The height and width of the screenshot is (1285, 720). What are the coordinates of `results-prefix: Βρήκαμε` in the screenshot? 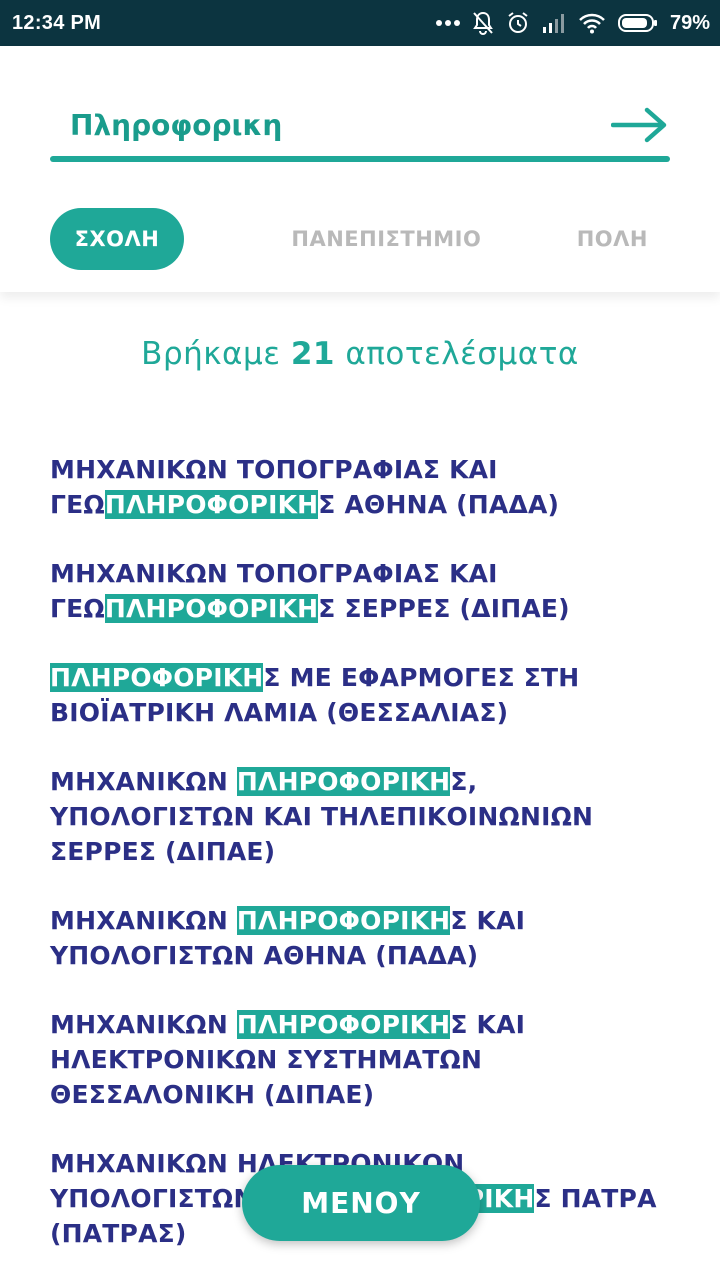 It's located at (211, 354).